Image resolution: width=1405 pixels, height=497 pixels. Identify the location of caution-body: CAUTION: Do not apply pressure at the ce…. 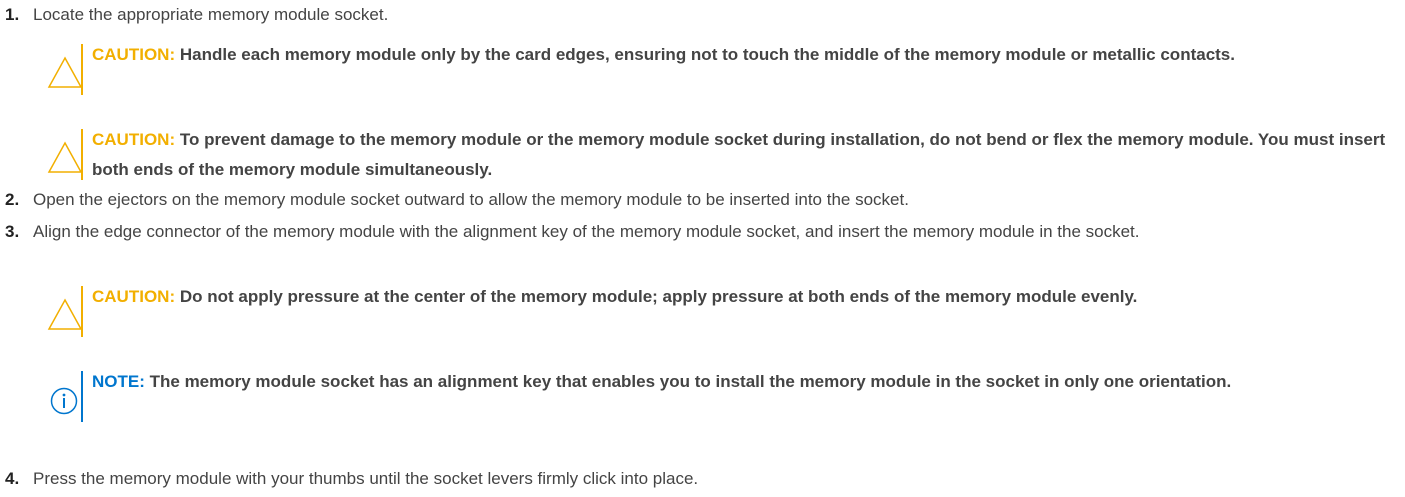
(742, 297).